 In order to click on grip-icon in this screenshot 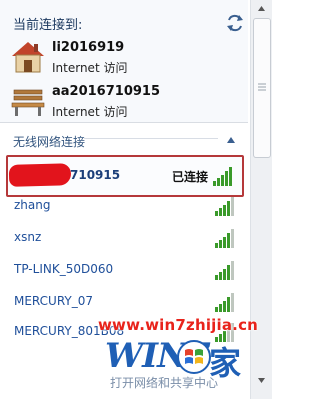, I will do `click(262, 87)`.